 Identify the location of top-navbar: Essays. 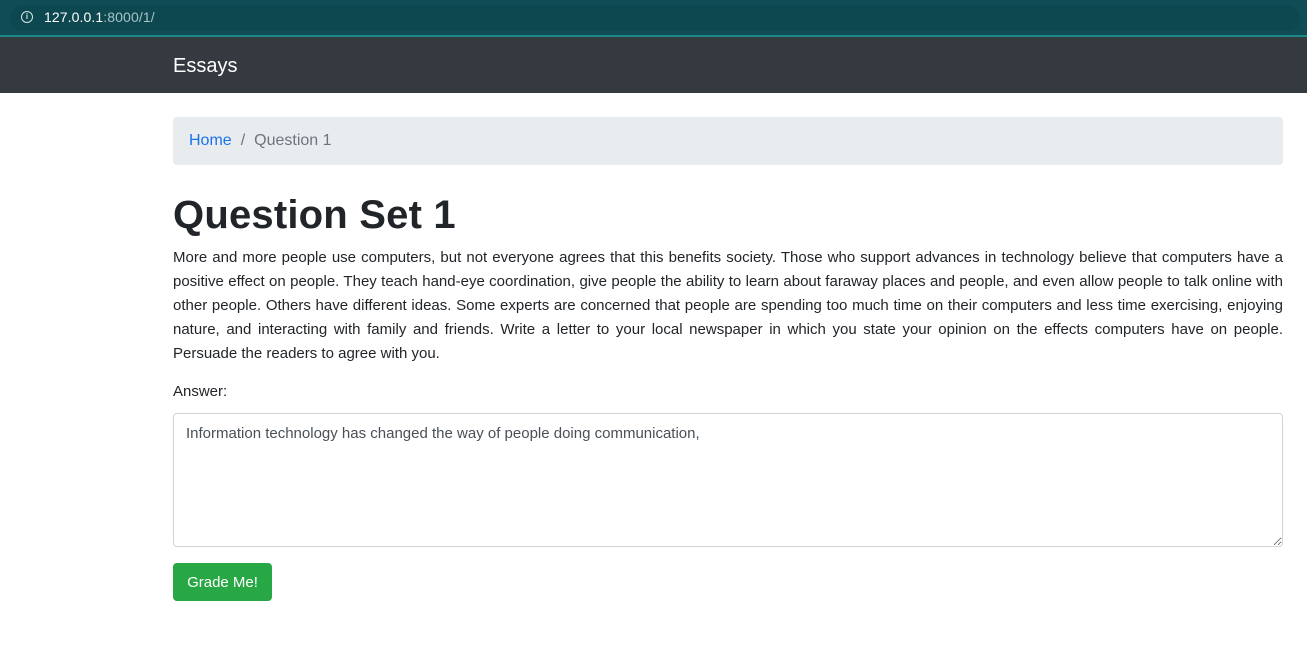
(653, 65).